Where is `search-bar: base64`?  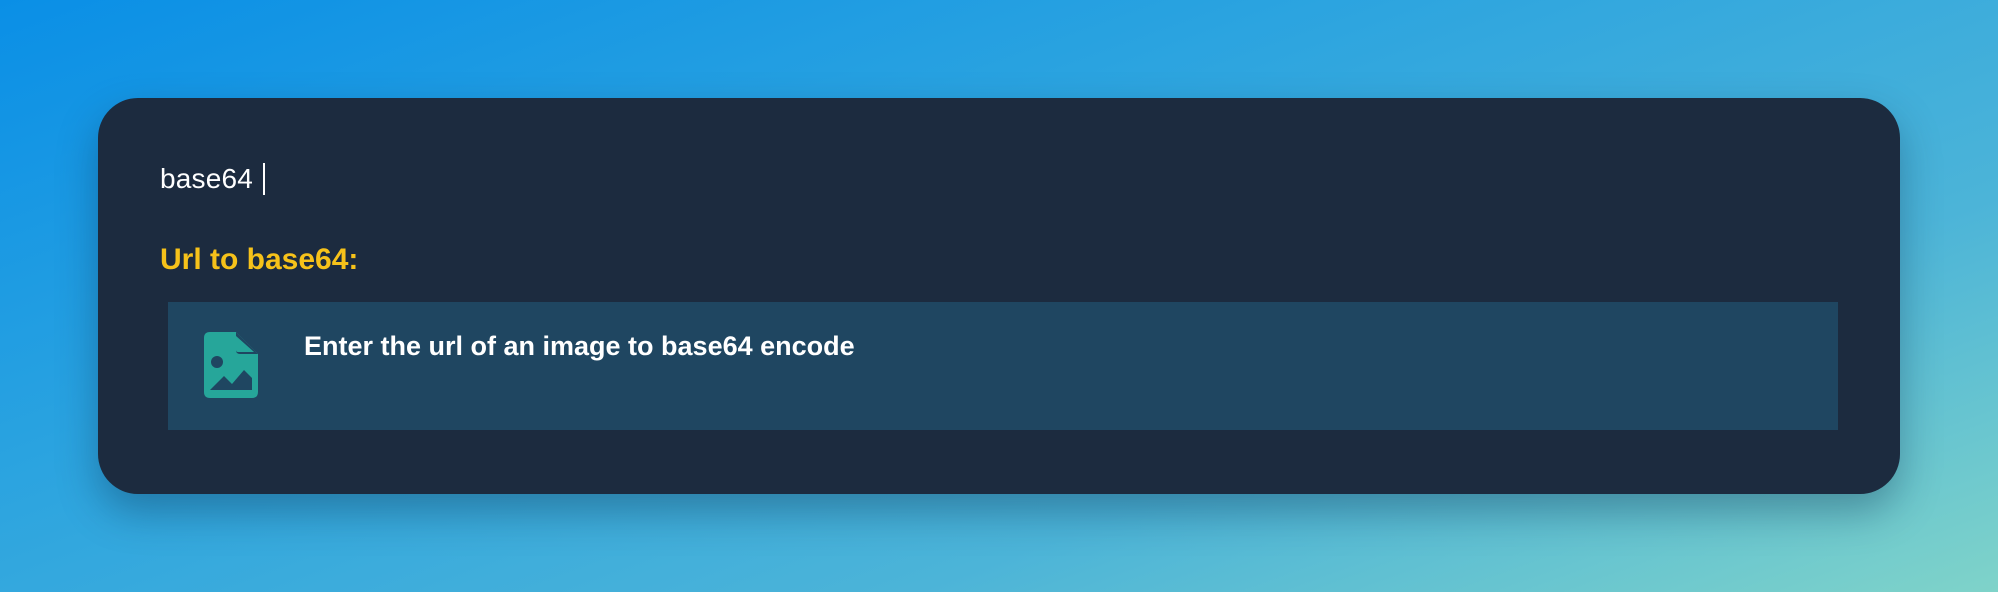
search-bar: base64 is located at coordinates (213, 179).